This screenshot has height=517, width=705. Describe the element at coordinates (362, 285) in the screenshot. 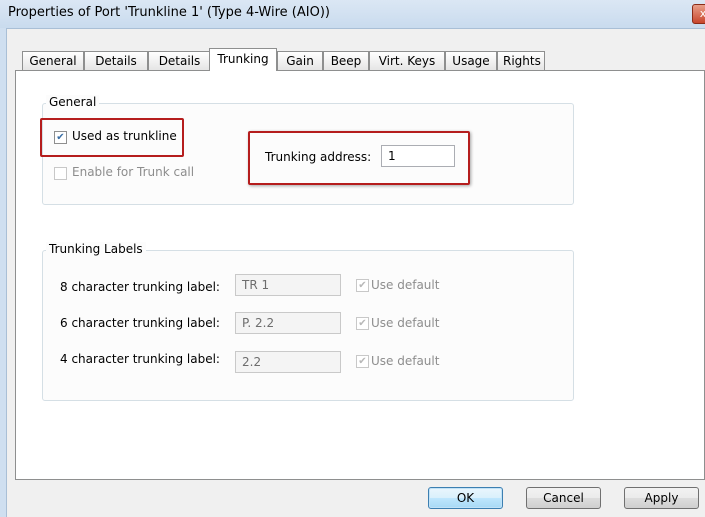

I see `label-8-char-use-default-checkbox: ✔` at that location.